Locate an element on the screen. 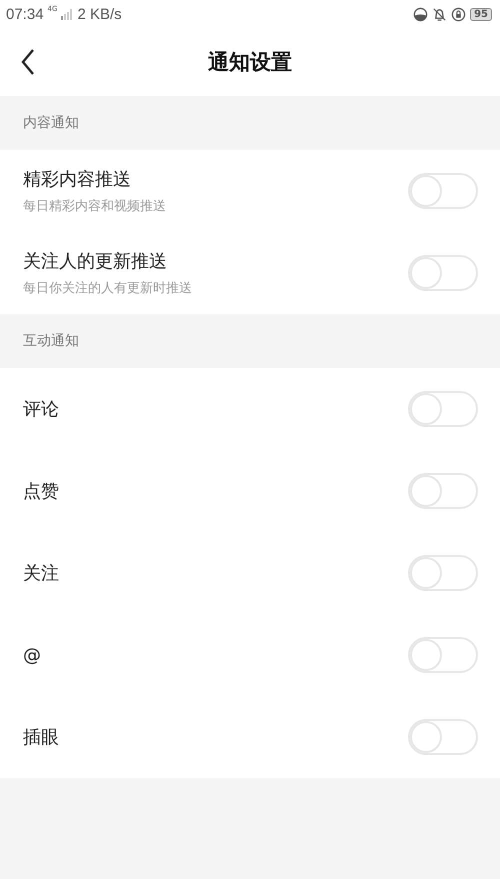 This screenshot has width=500, height=879. setting-label: 关注 is located at coordinates (41, 573).